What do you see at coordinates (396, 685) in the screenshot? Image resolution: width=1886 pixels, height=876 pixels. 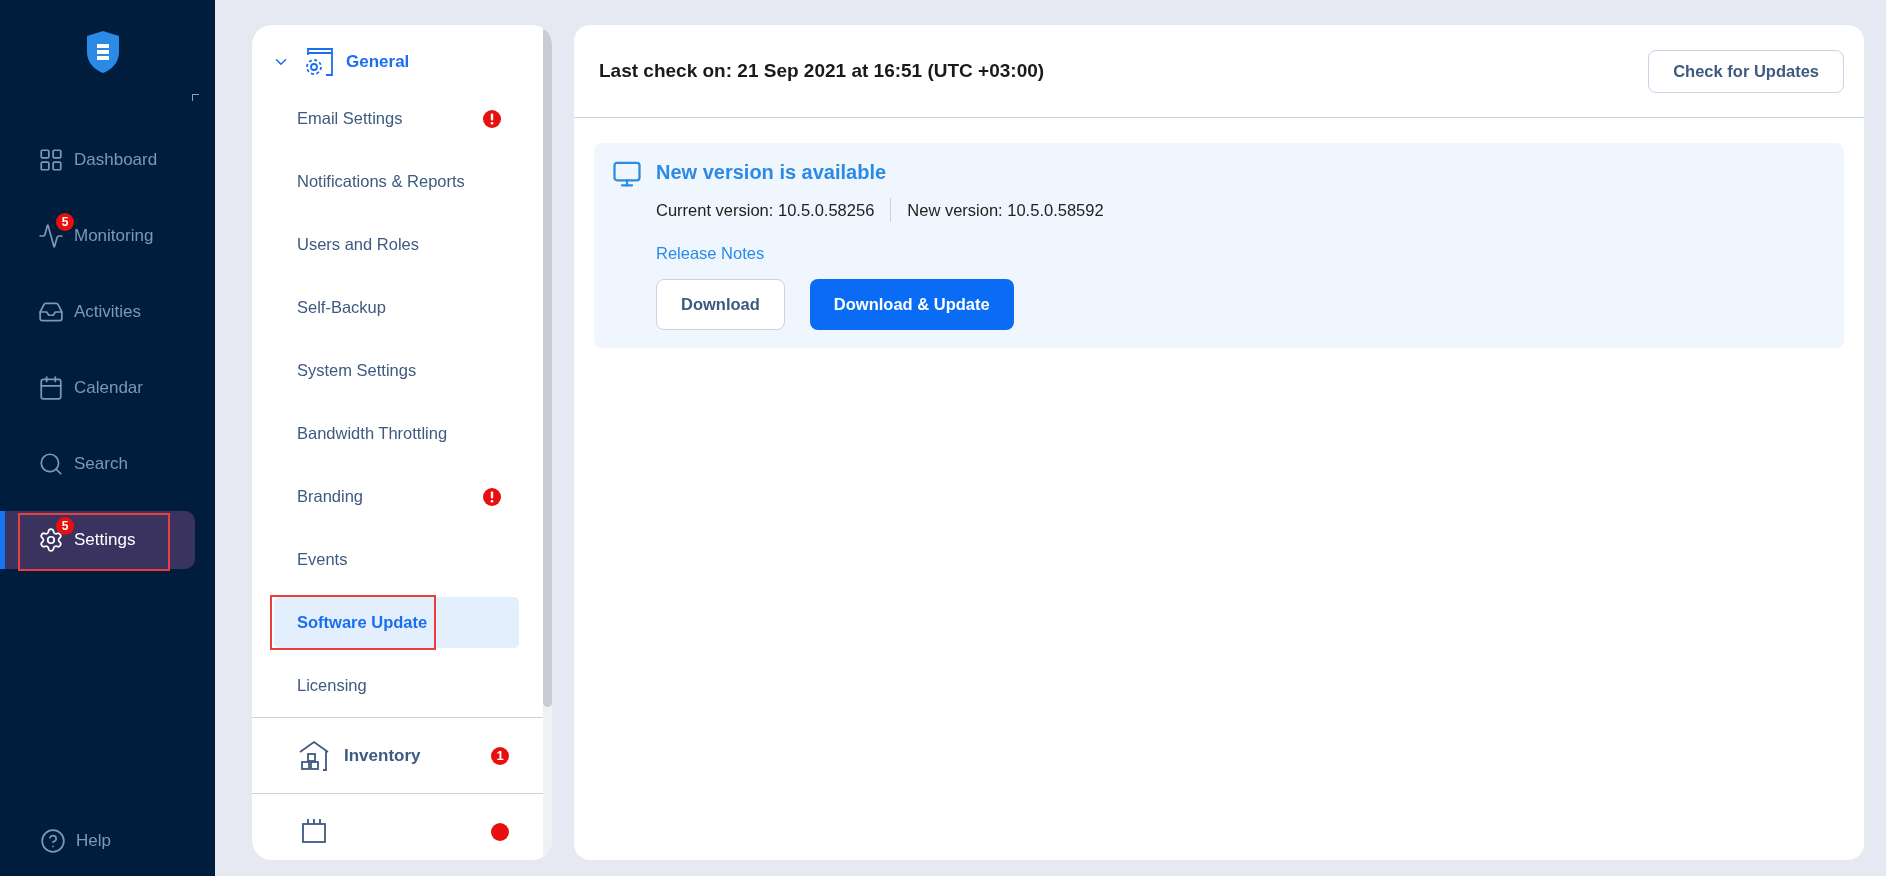 I see `menu-item: Licensing` at bounding box center [396, 685].